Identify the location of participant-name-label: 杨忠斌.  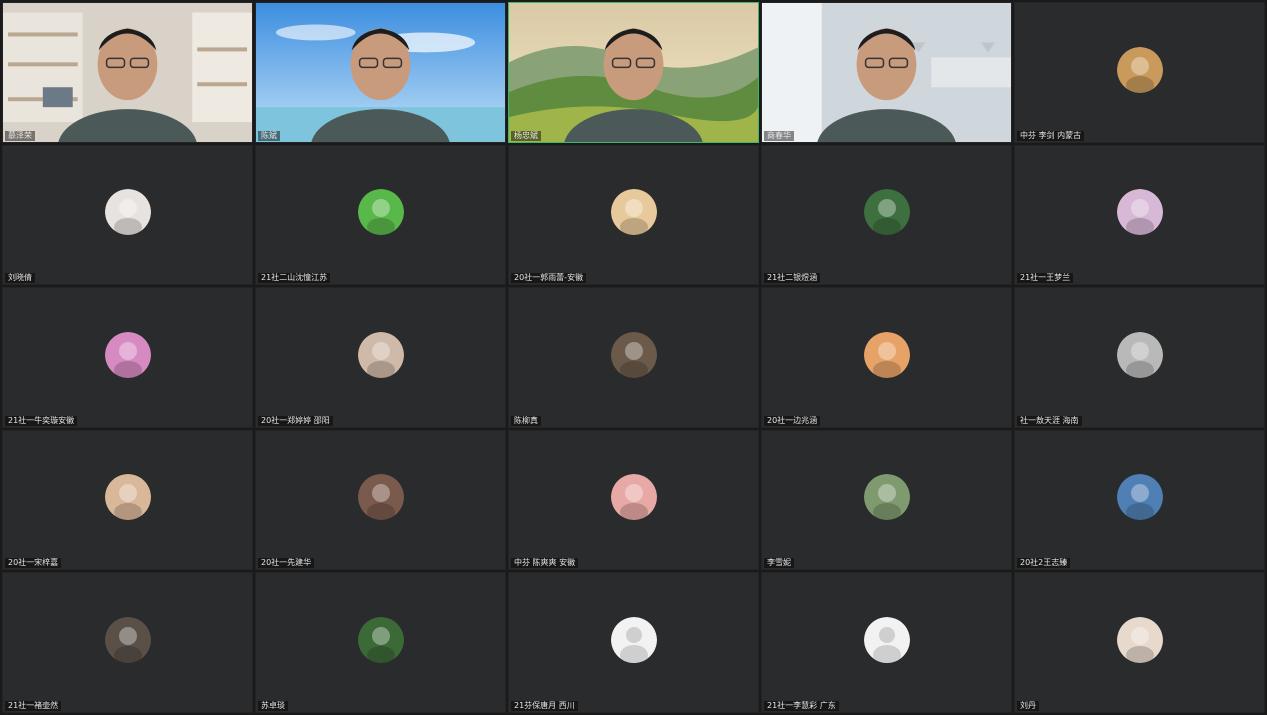
(526, 135).